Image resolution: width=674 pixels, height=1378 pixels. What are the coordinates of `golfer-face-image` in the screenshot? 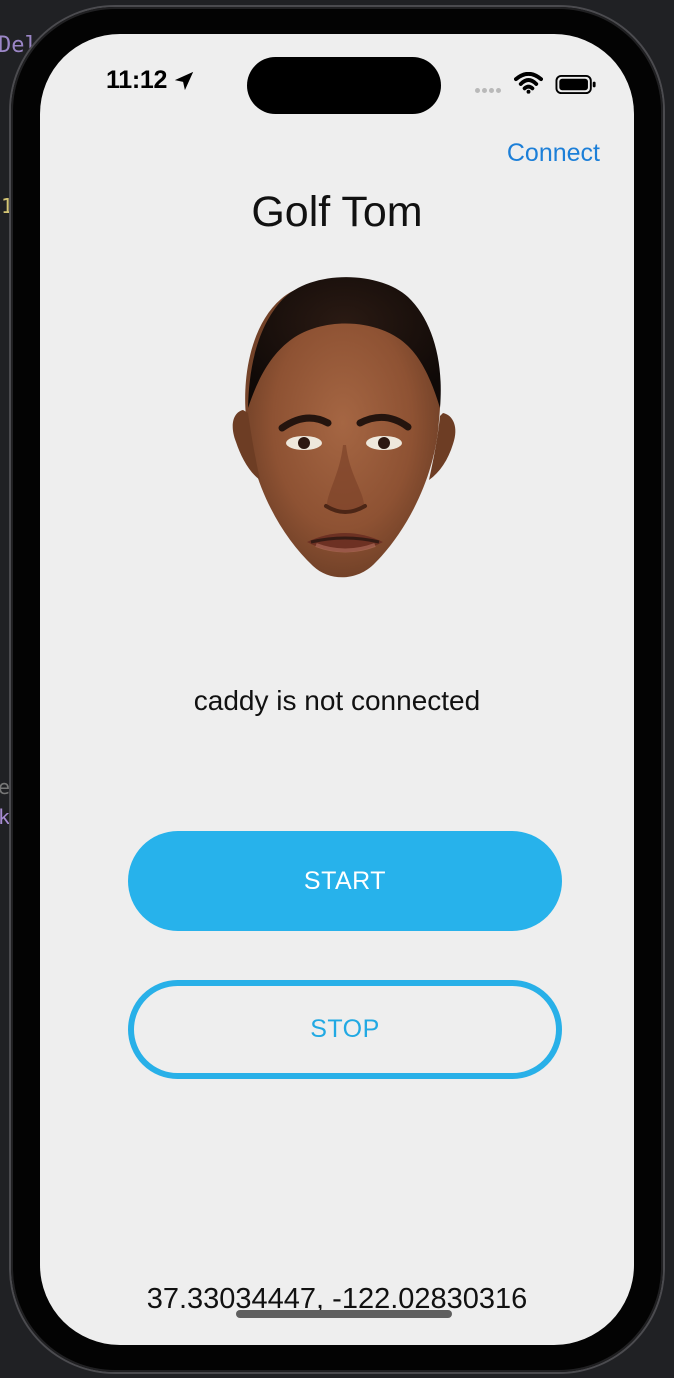 It's located at (344, 427).